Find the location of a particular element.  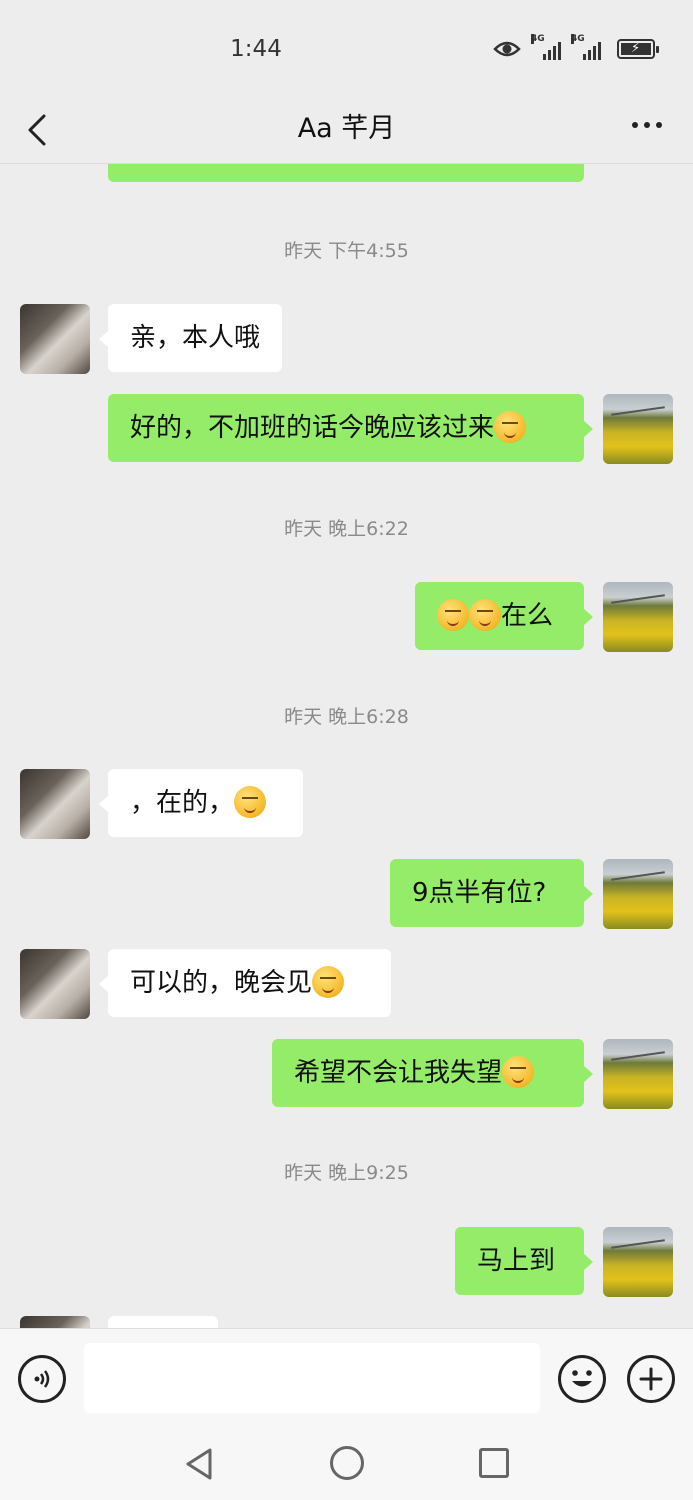

status-icons: 4G 4G ⚡ is located at coordinates (576, 47).